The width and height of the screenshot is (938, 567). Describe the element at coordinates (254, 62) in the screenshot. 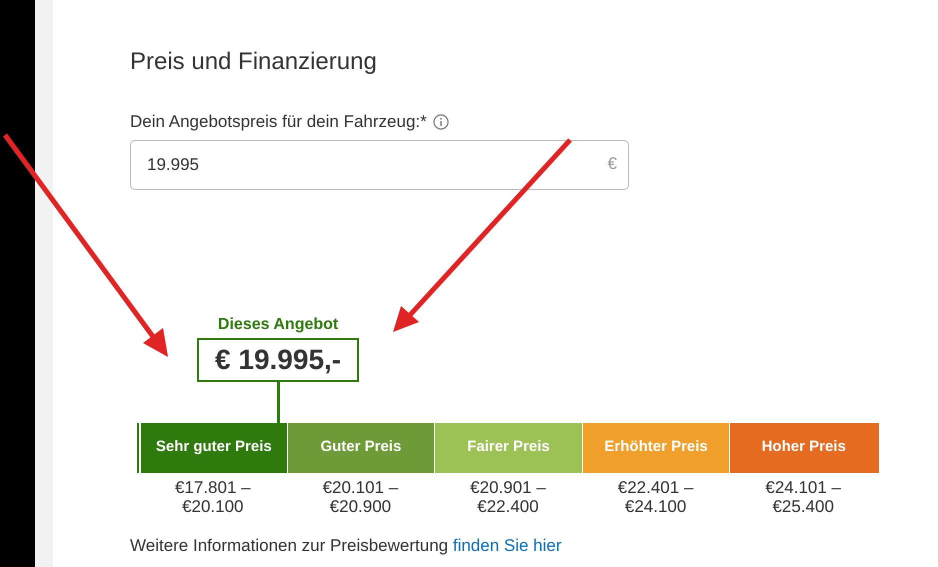

I see `section-title: Preis und Finanzierung` at that location.